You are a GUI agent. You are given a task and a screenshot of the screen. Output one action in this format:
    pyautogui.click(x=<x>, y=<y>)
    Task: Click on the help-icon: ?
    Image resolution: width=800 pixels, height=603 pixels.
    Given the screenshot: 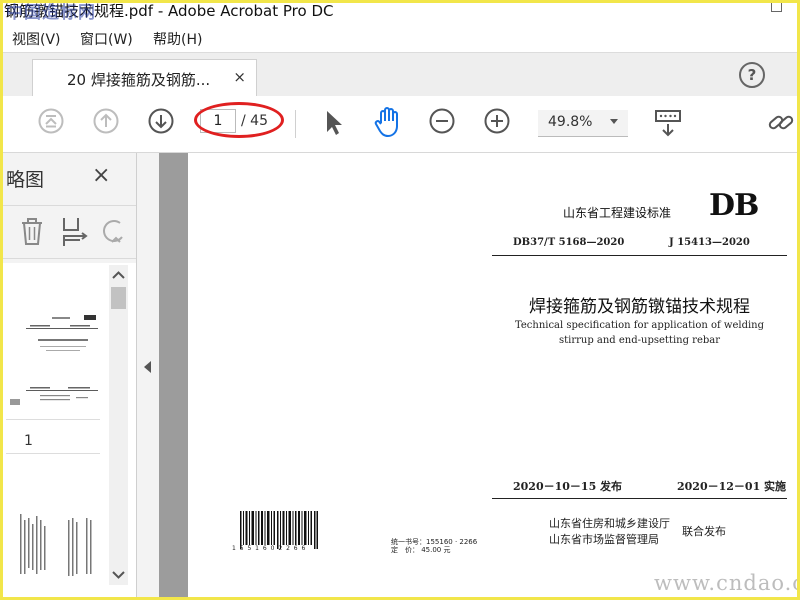 What is the action you would take?
    pyautogui.click(x=752, y=75)
    